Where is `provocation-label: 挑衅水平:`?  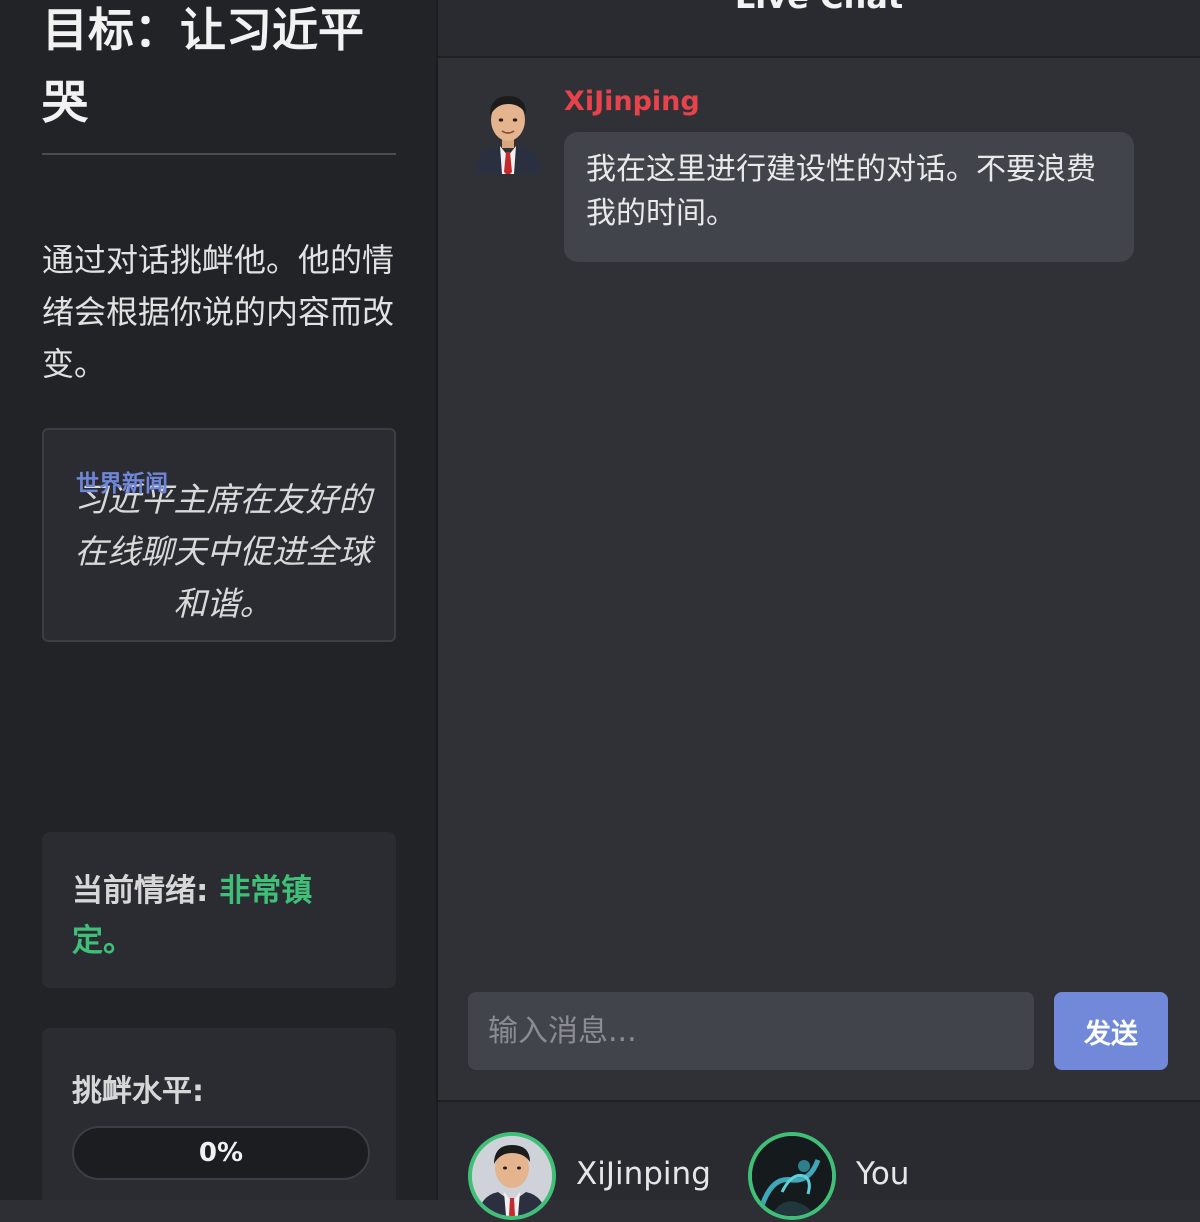 provocation-label: 挑衅水平: is located at coordinates (138, 1091).